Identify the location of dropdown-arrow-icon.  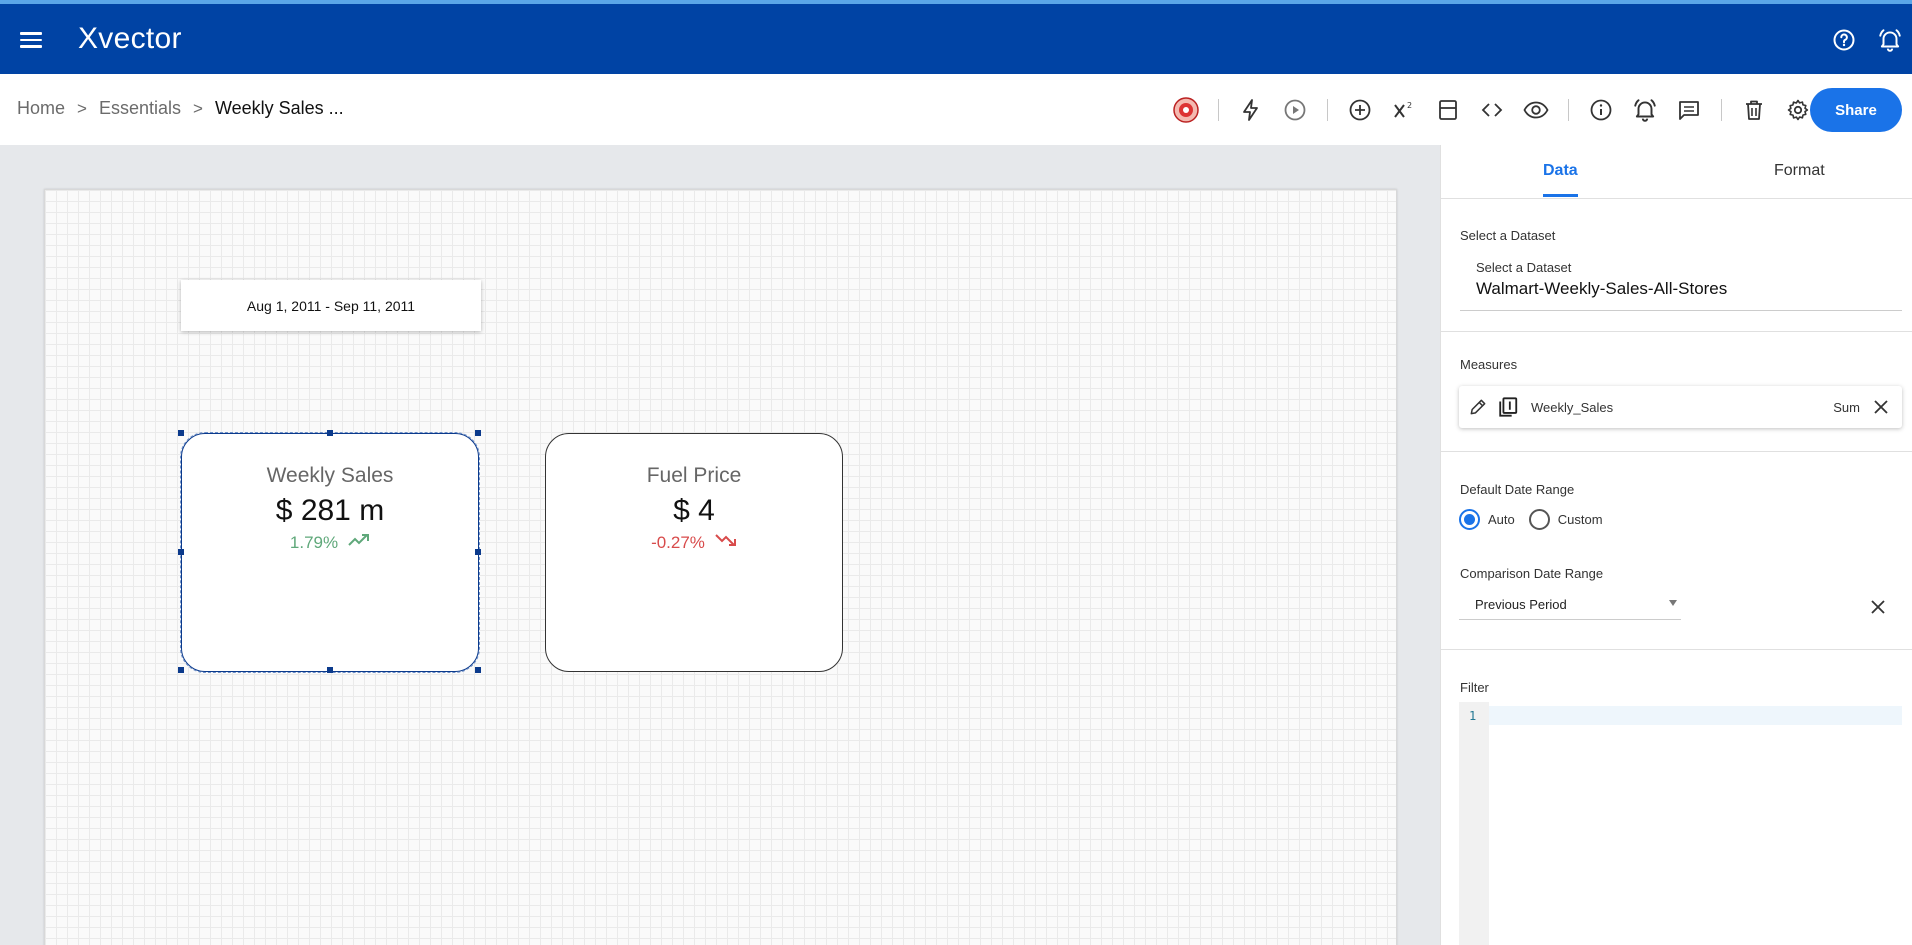
(1673, 603).